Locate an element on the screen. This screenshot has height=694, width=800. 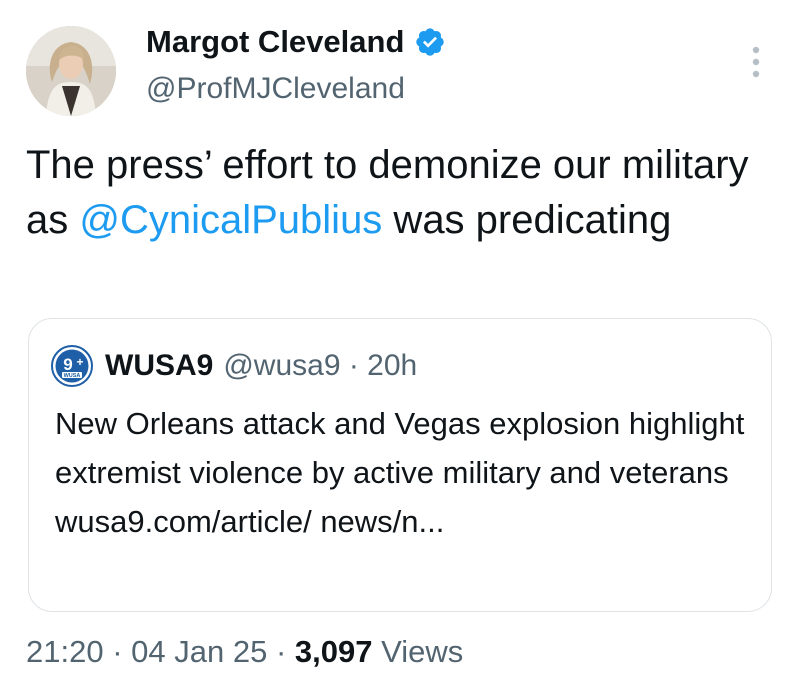
tweet-footer: 21:20 · 04 Jan 25 · 3,097 Views is located at coordinates (244, 652).